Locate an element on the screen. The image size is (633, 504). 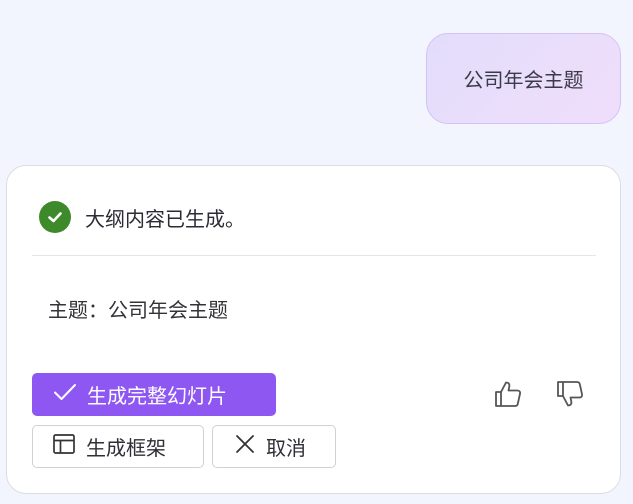
generate-framework-button: 生成框架 is located at coordinates (118, 446).